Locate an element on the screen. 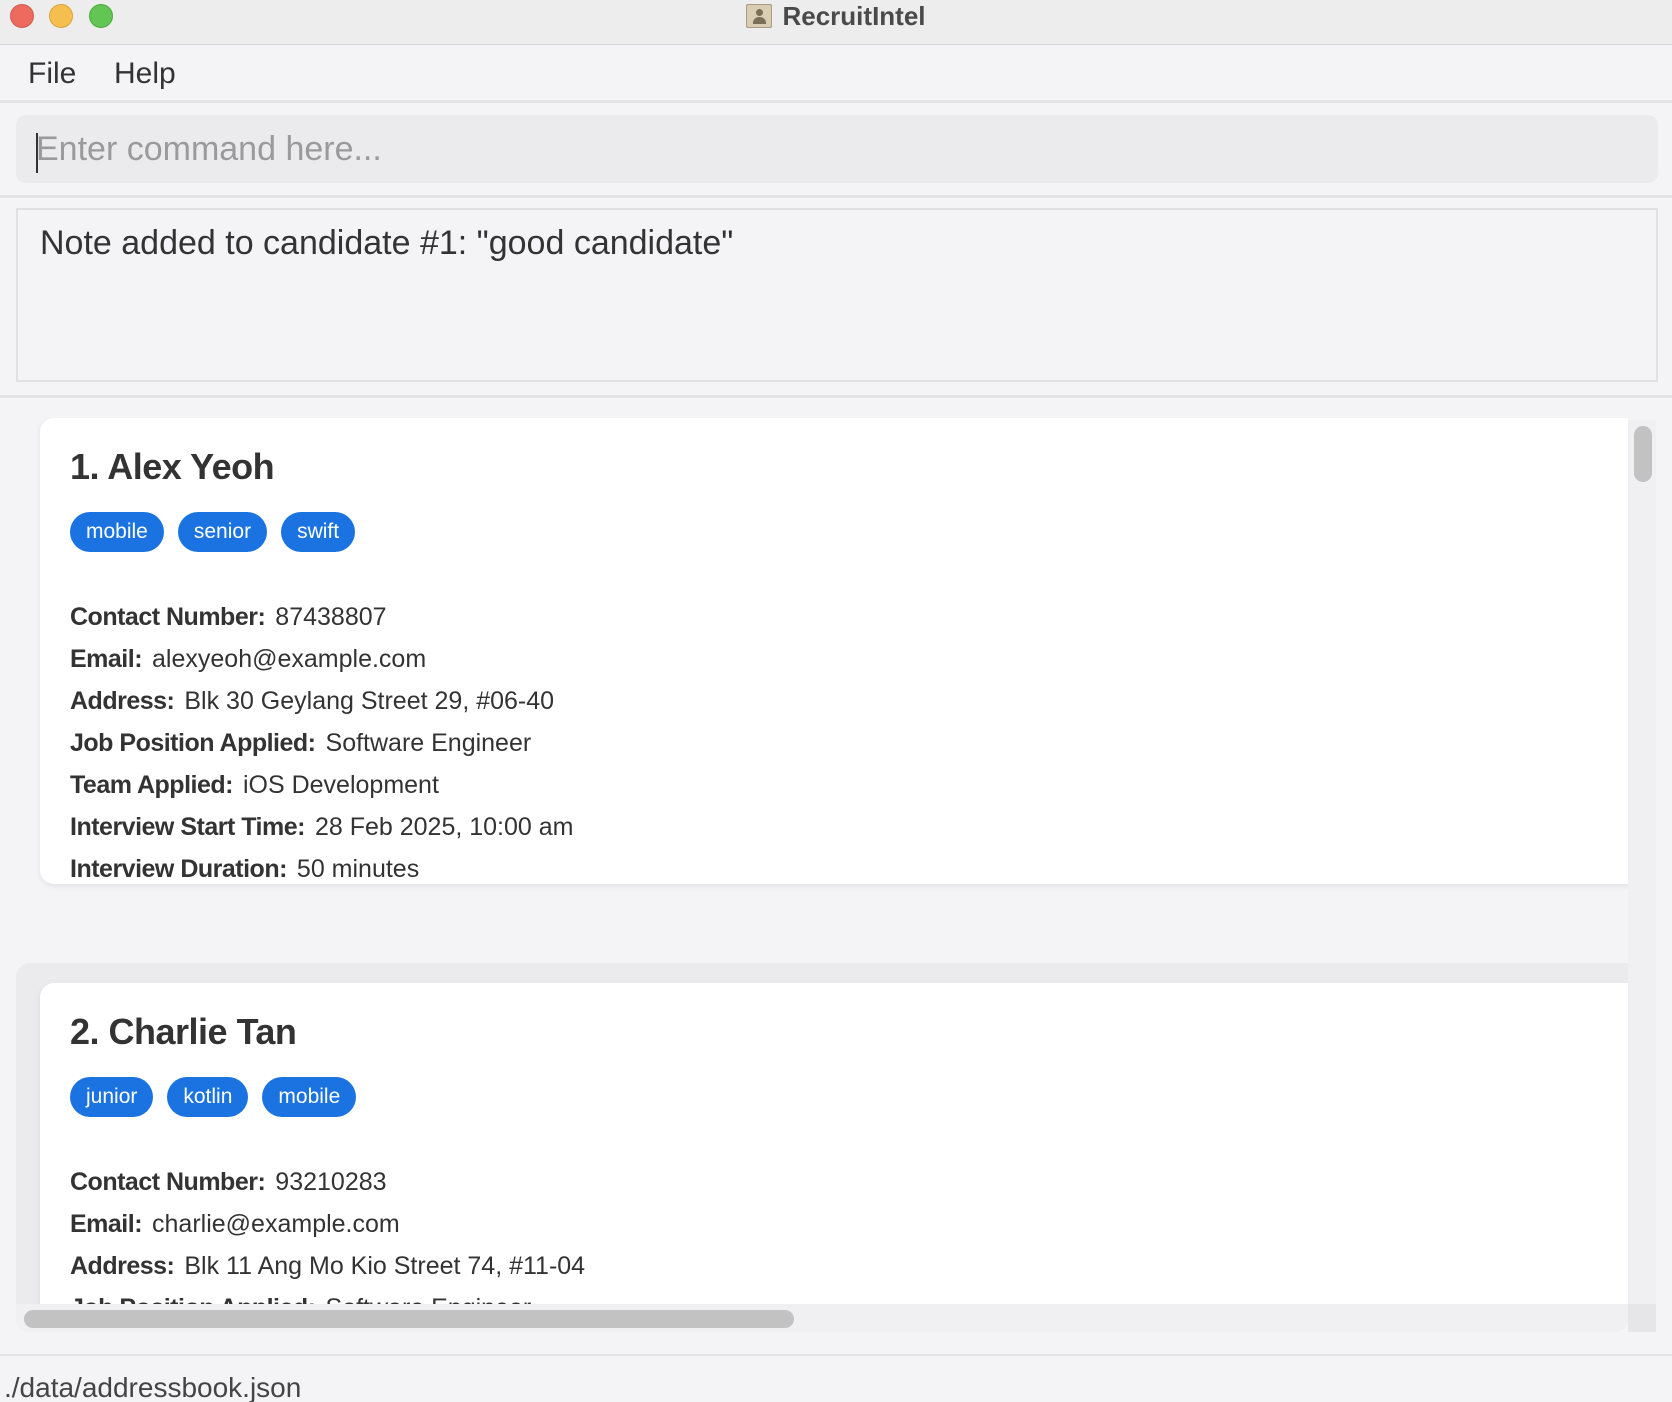  interview-duration-field: Interview Duration: 50 minutes is located at coordinates (840, 869).